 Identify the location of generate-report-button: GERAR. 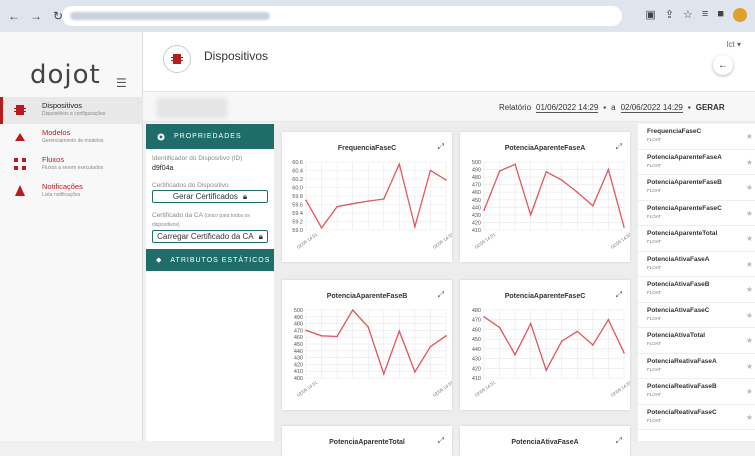
(710, 108).